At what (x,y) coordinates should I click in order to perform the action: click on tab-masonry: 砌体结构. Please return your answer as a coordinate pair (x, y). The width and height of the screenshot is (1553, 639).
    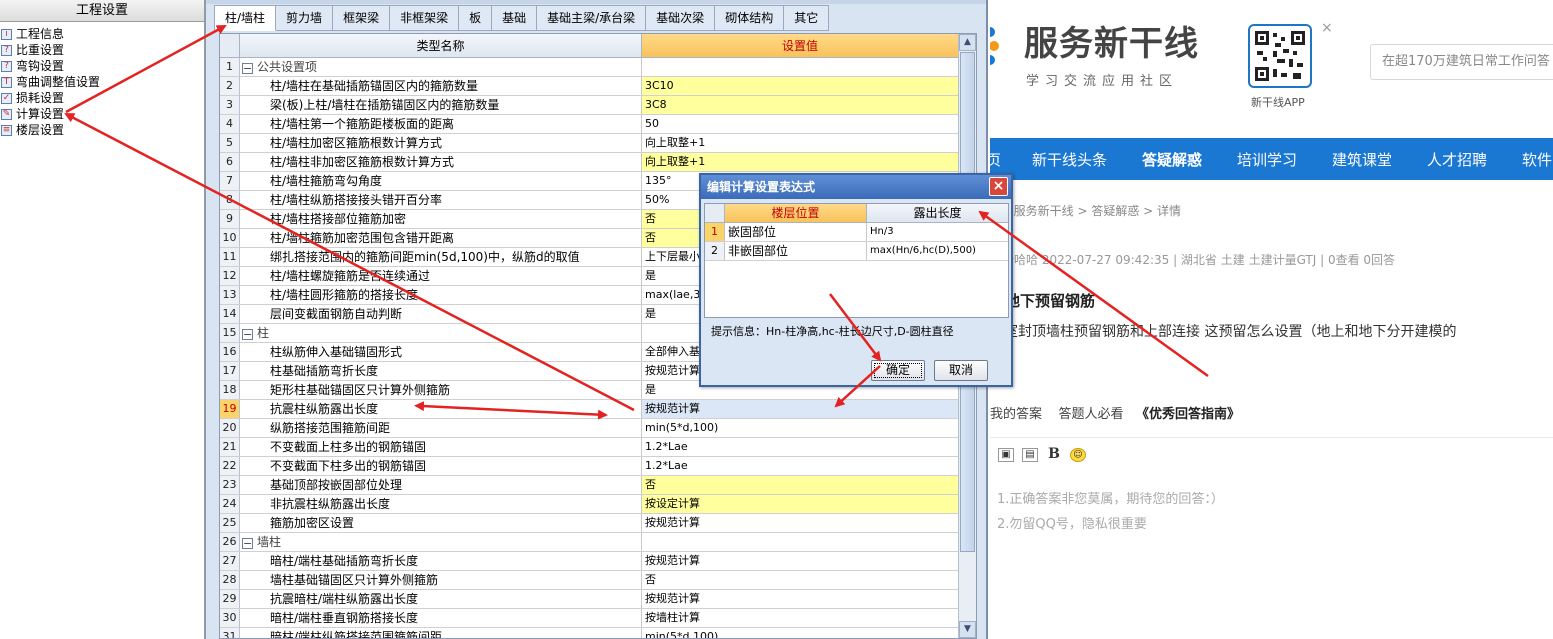
    Looking at the image, I should click on (750, 18).